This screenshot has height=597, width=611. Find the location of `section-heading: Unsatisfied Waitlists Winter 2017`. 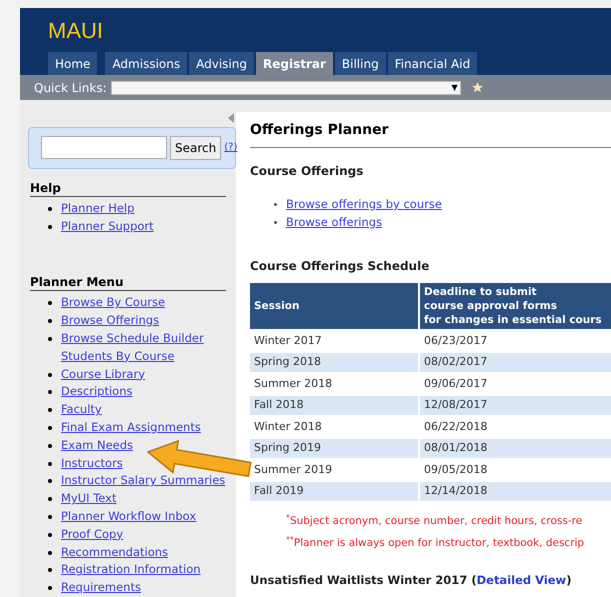

section-heading: Unsatisfied Waitlists Winter 2017 is located at coordinates (359, 580).